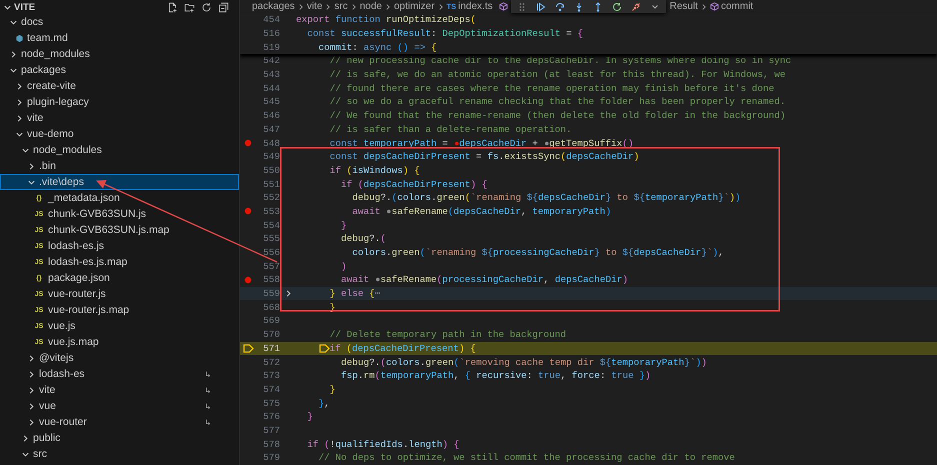 The height and width of the screenshot is (465, 937). I want to click on line-number: 573, so click(271, 376).